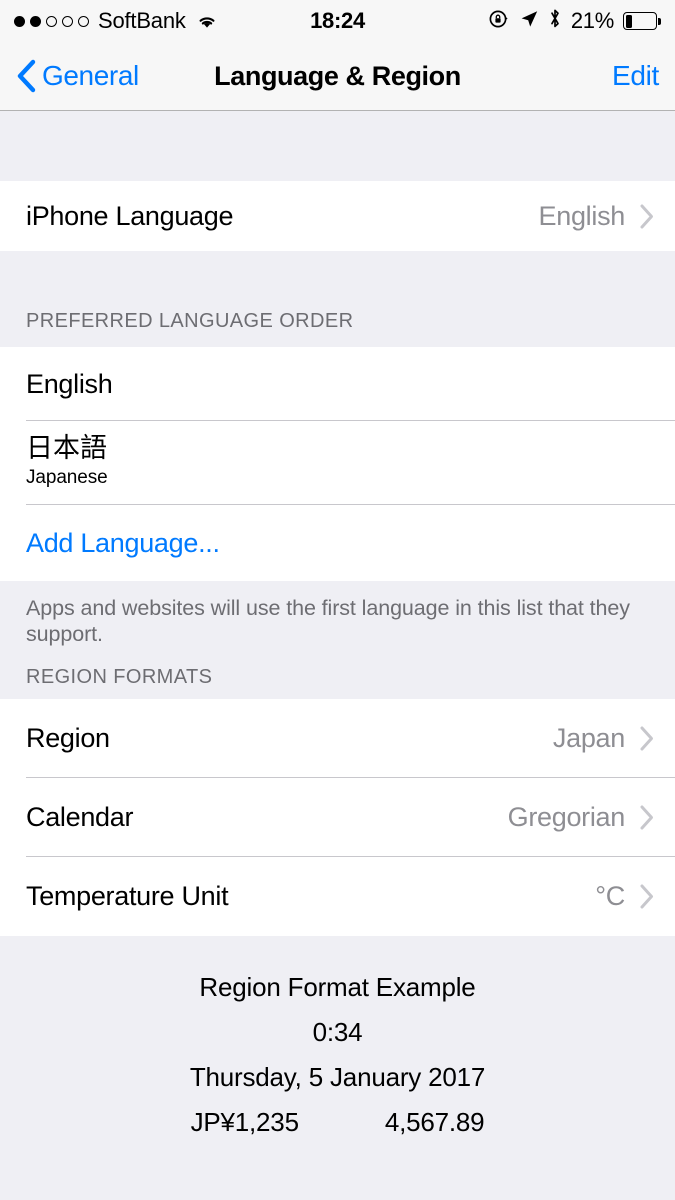  What do you see at coordinates (127, 896) in the screenshot?
I see `row-label: Temperature Unit` at bounding box center [127, 896].